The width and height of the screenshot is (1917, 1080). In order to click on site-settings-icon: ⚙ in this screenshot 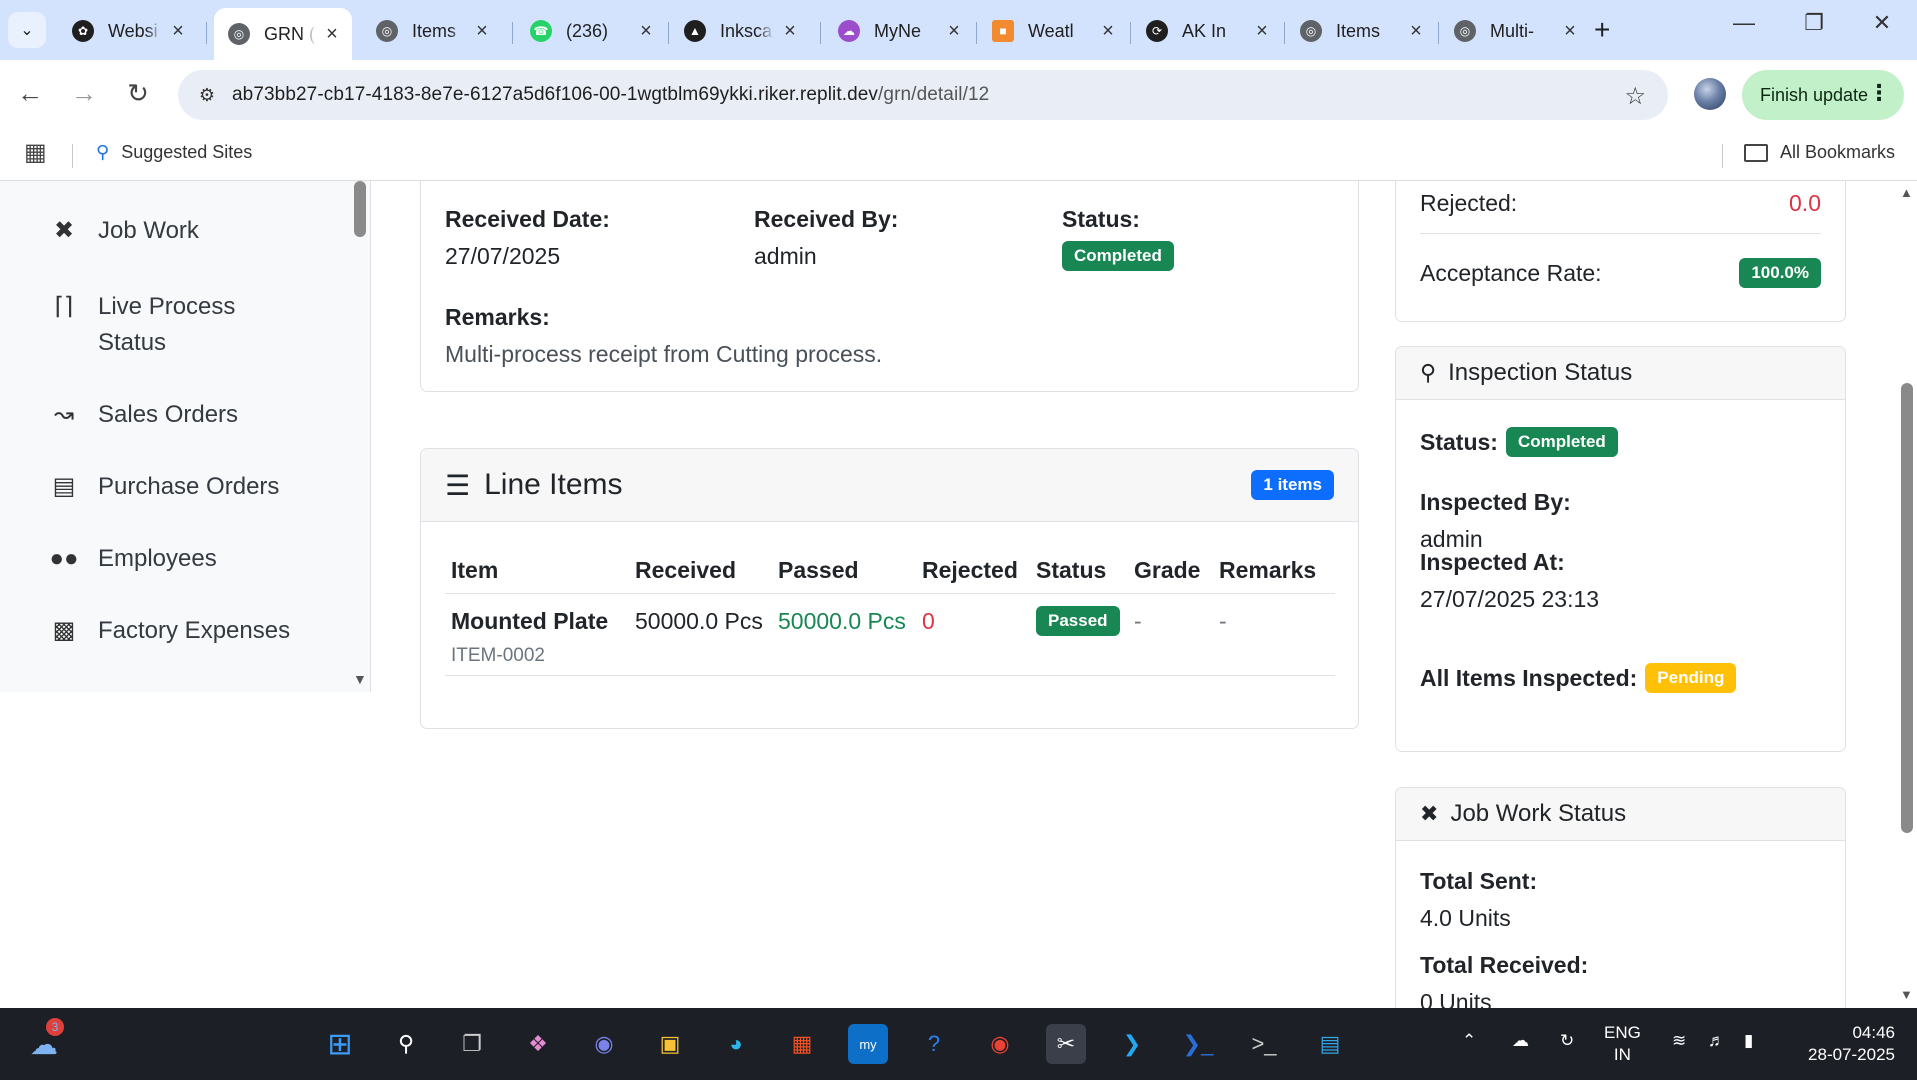, I will do `click(207, 95)`.